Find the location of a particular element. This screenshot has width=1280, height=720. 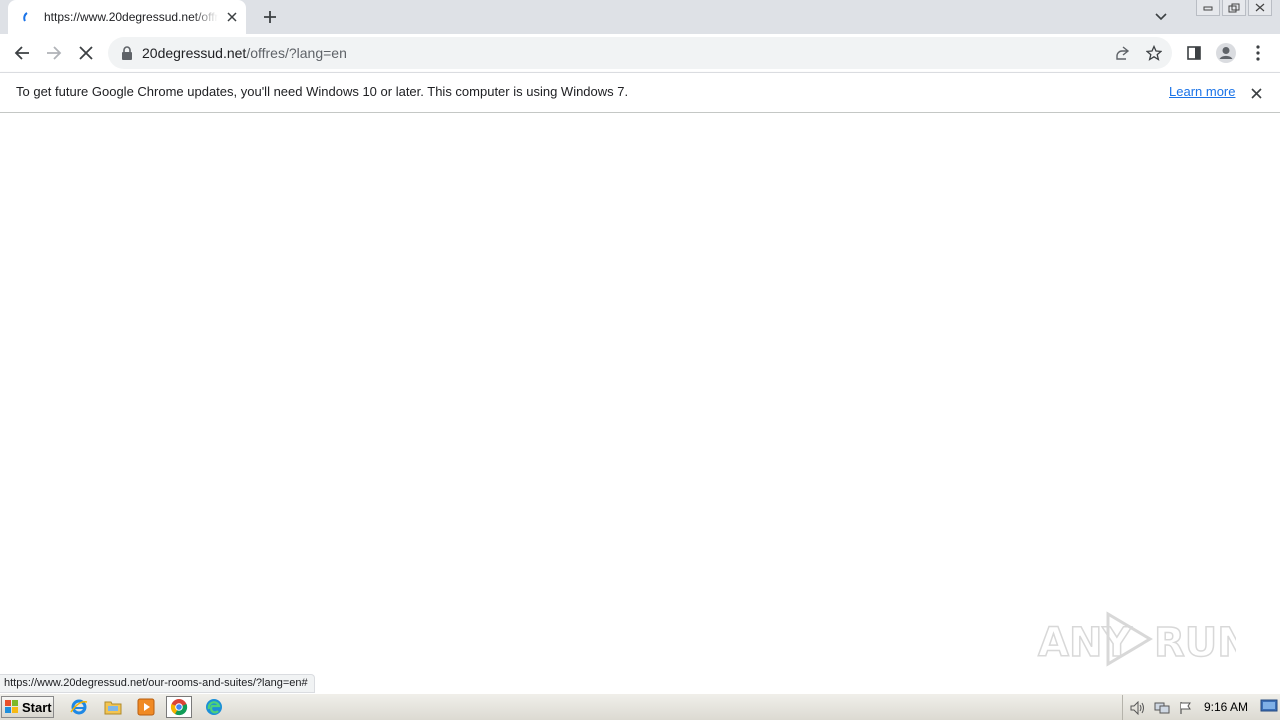

tab-close-icon is located at coordinates (232, 17).